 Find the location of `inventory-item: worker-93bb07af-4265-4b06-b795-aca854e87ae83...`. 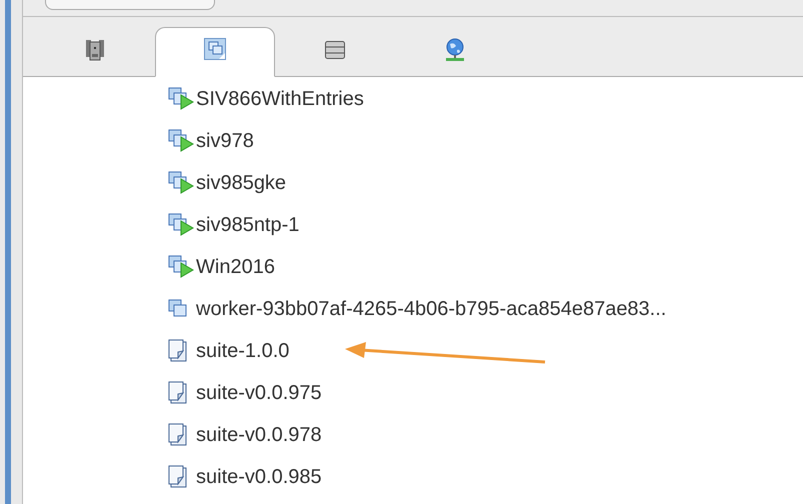

inventory-item: worker-93bb07af-4265-4b06-b795-aca854e87ae83... is located at coordinates (431, 309).